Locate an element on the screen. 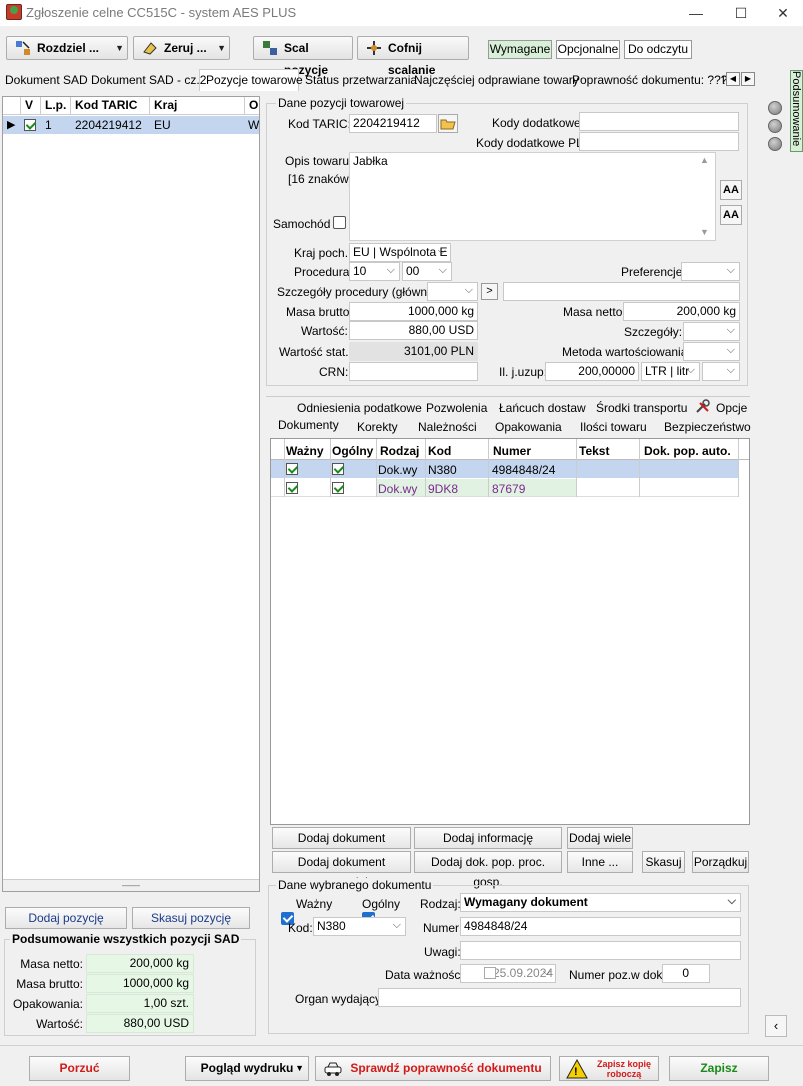  cofnij-button: Cofnij scalanie is located at coordinates (413, 56).